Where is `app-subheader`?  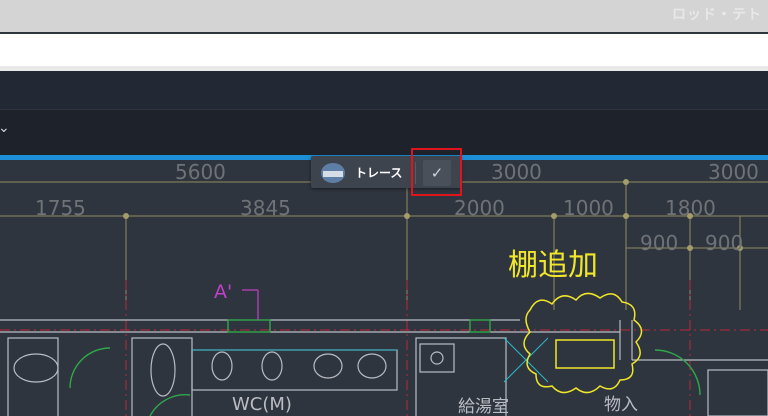
app-subheader is located at coordinates (384, 132).